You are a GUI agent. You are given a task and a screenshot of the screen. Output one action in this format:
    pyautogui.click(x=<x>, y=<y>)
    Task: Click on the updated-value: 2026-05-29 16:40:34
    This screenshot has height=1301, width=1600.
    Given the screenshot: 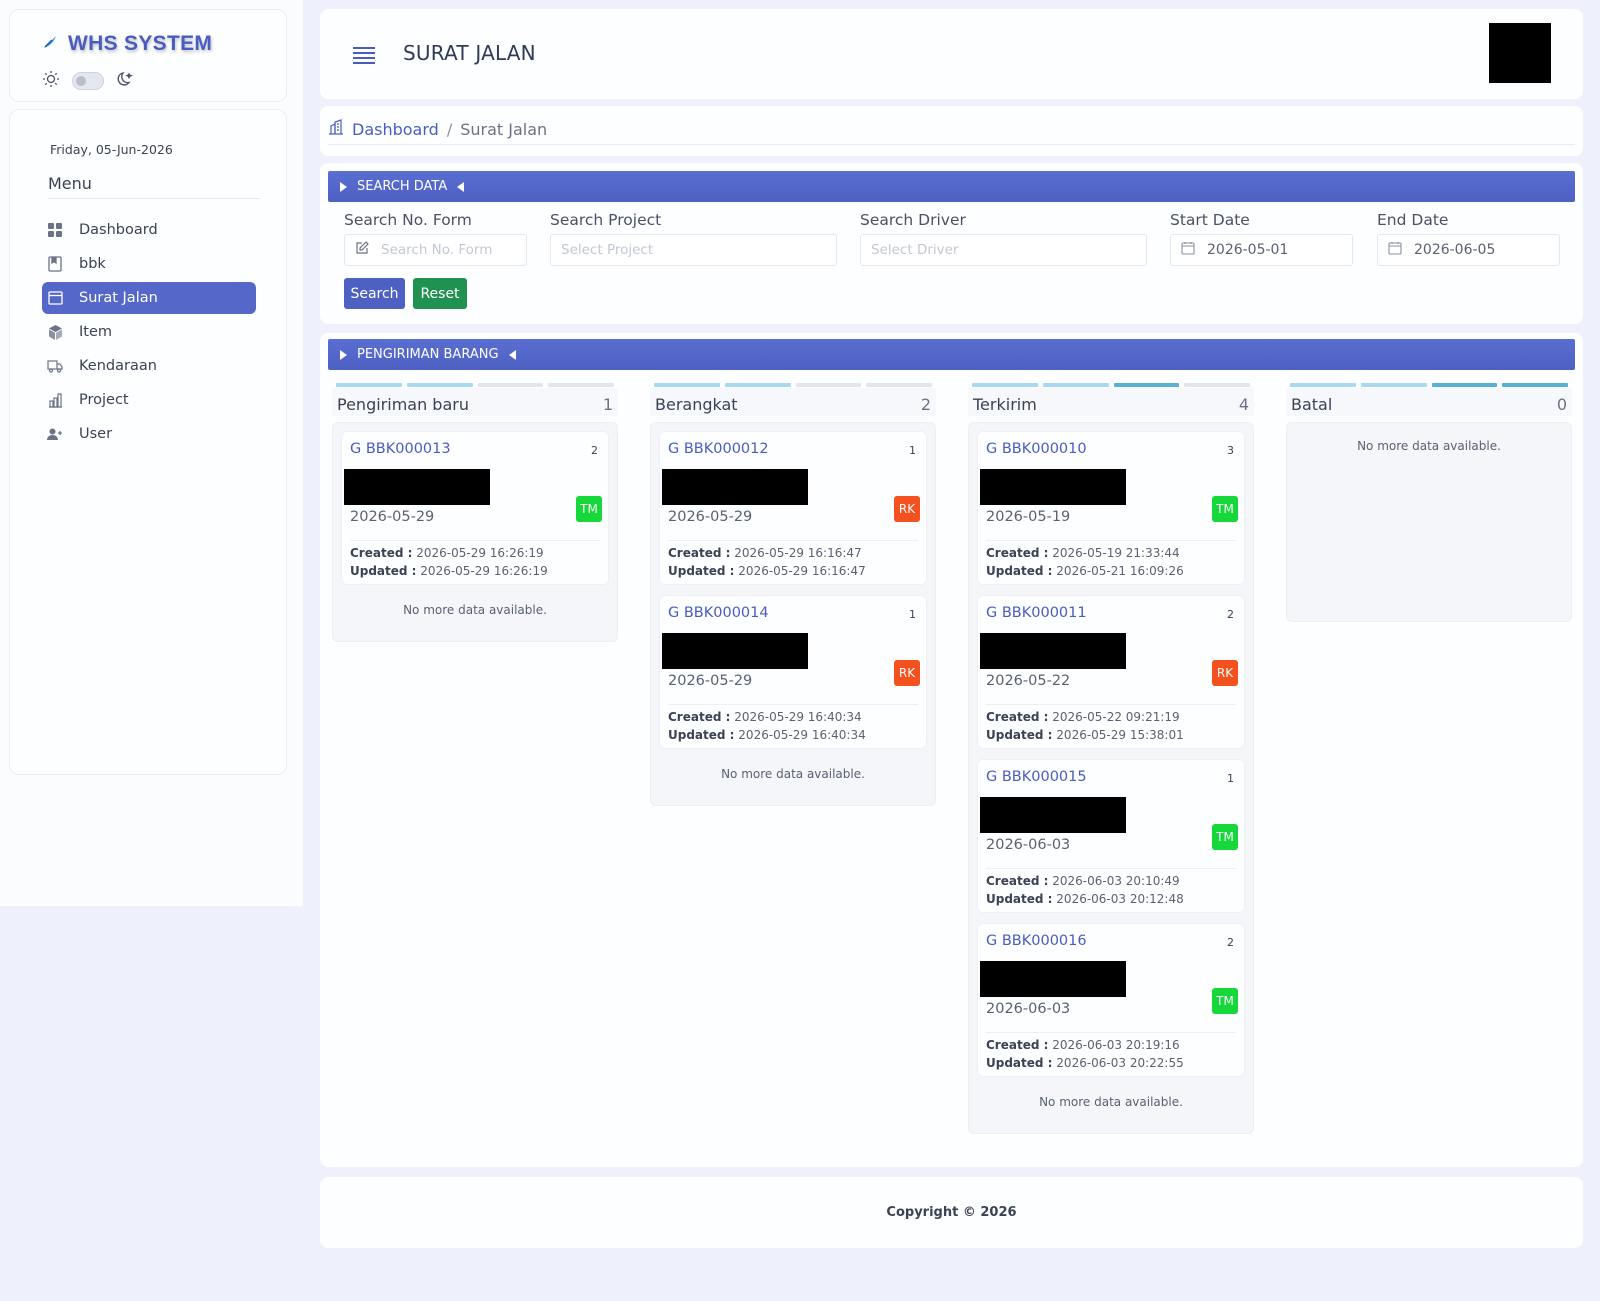 What is the action you would take?
    pyautogui.click(x=802, y=735)
    